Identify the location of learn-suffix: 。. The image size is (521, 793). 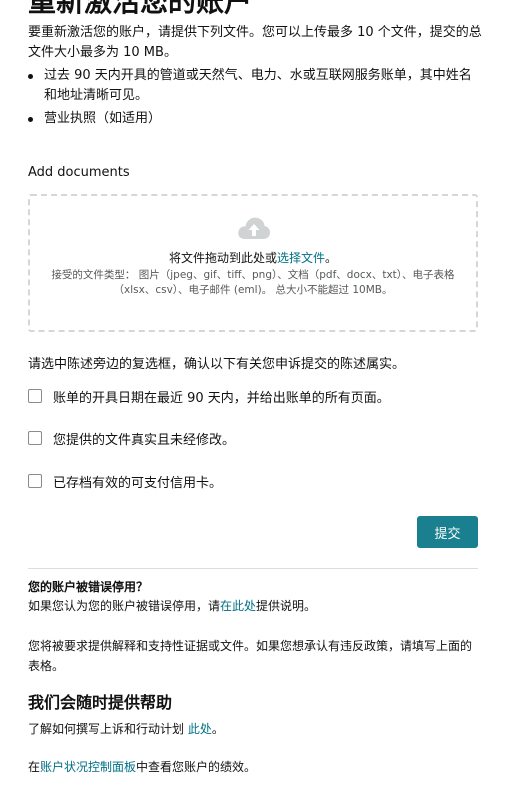
(217, 729).